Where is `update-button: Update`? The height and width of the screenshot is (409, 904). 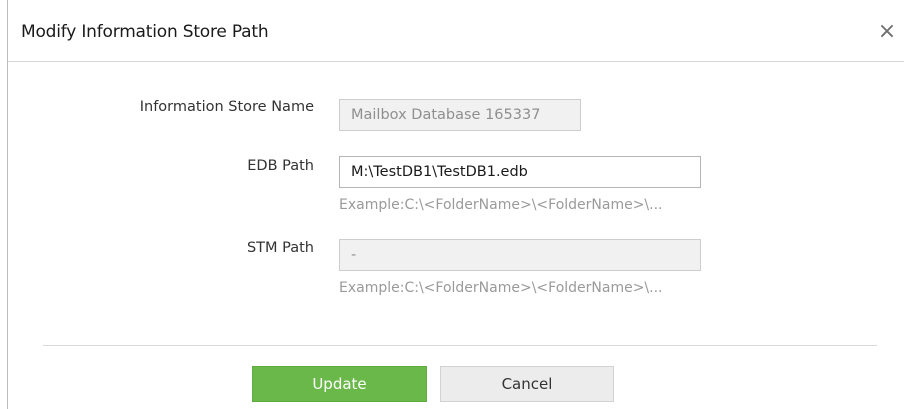
update-button: Update is located at coordinates (339, 384).